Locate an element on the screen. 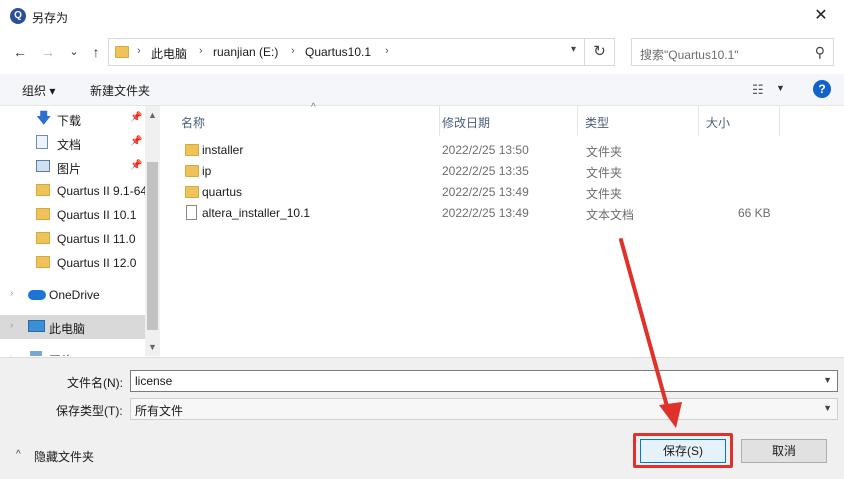  organize-menu: 组织 ▾ is located at coordinates (38, 90).